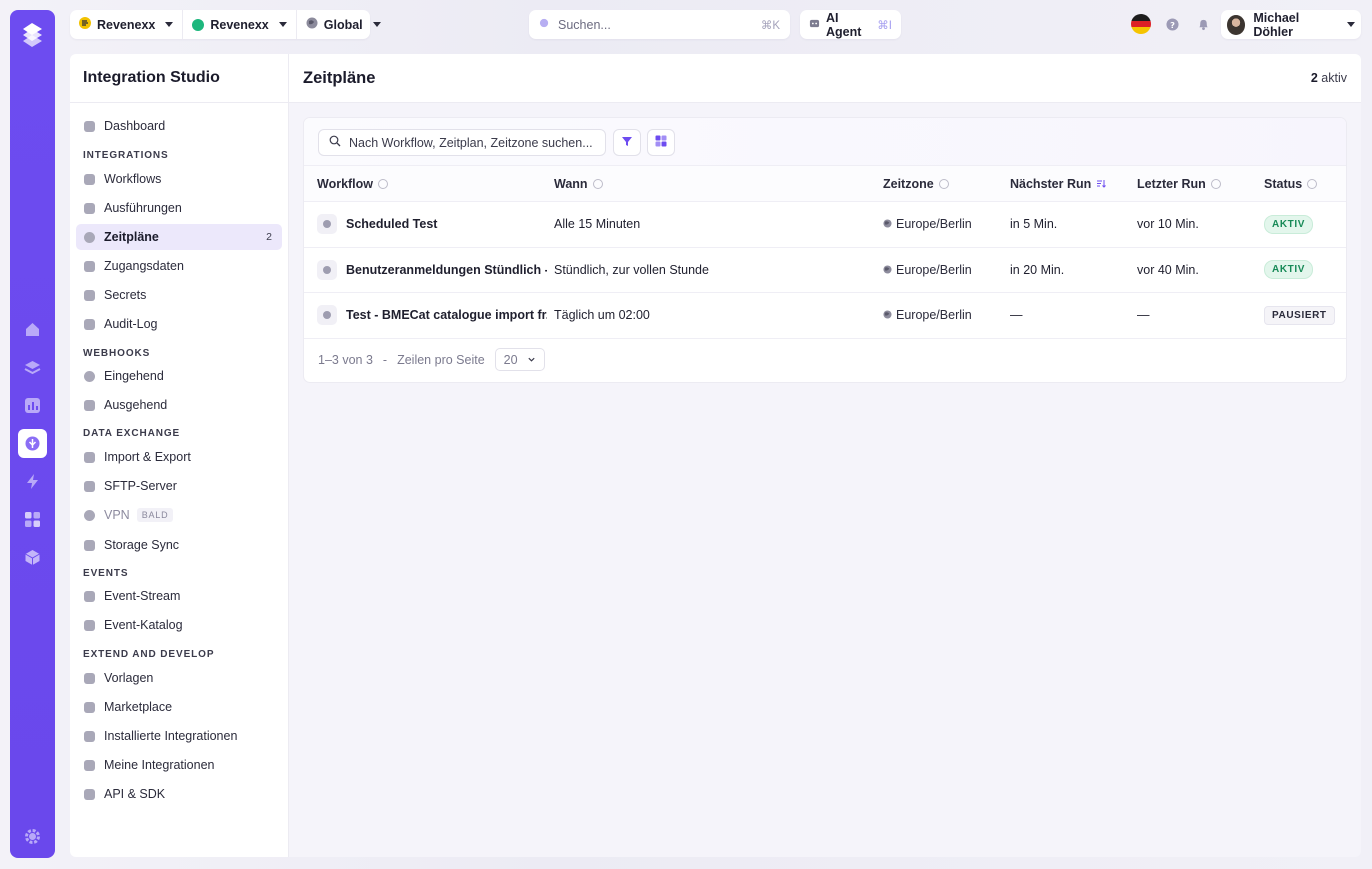  What do you see at coordinates (140, 486) in the screenshot?
I see `sidebar-item-label: SFTP-Server` at bounding box center [140, 486].